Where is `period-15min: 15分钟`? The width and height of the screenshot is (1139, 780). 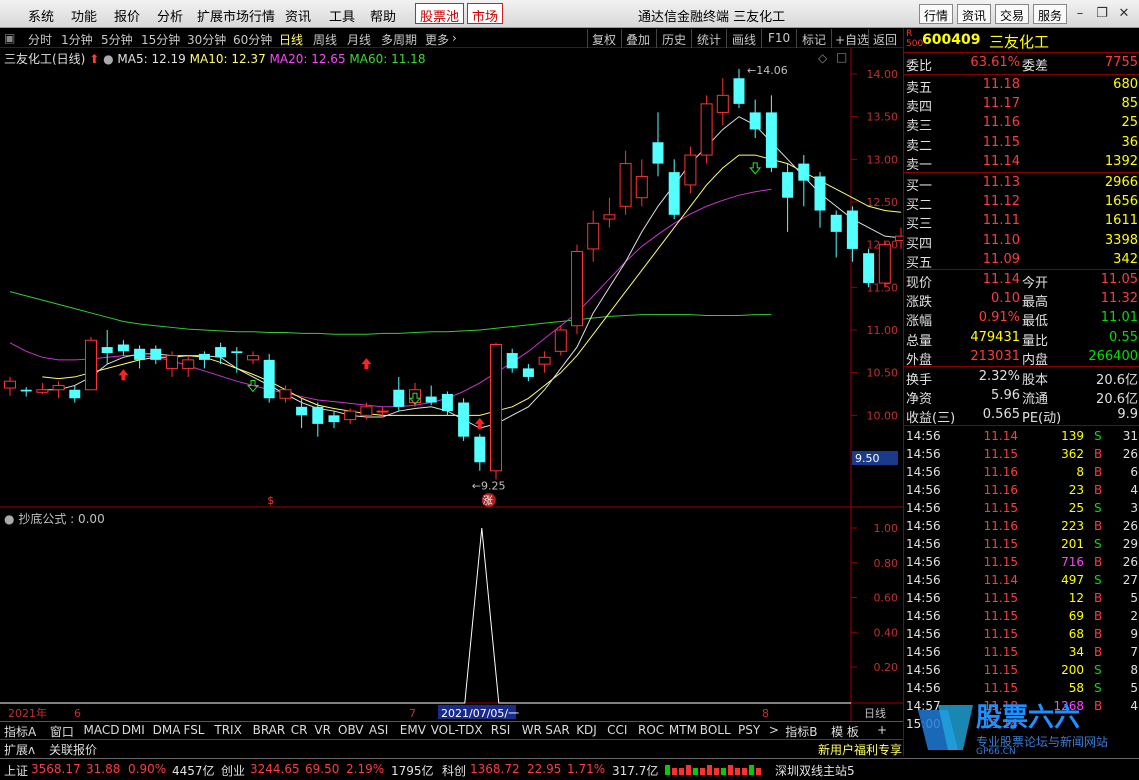 period-15min: 15分钟 is located at coordinates (160, 39).